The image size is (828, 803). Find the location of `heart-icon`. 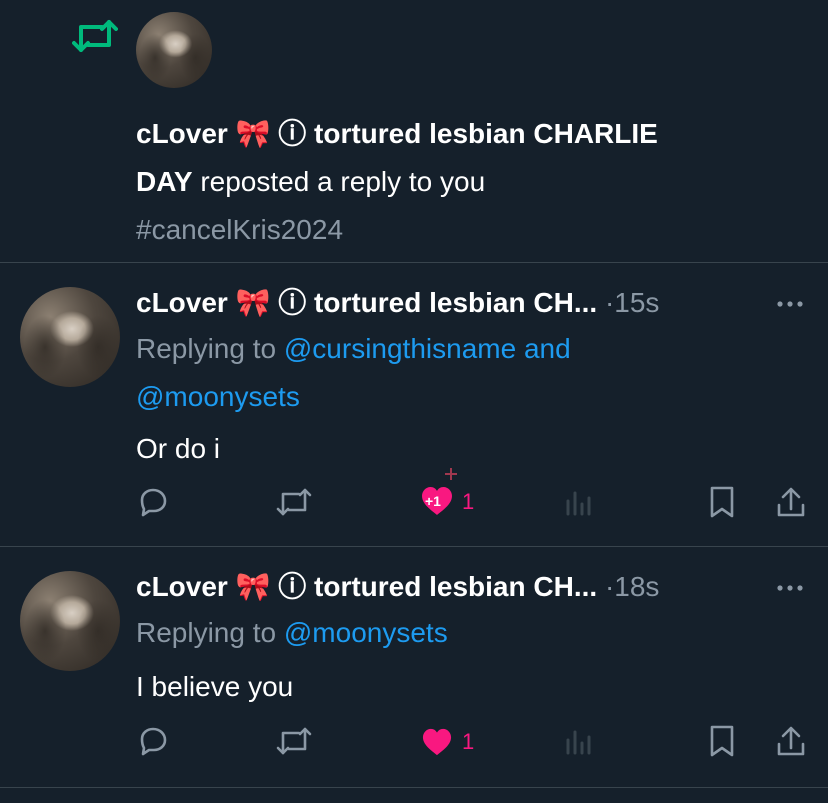

heart-icon is located at coordinates (437, 742).